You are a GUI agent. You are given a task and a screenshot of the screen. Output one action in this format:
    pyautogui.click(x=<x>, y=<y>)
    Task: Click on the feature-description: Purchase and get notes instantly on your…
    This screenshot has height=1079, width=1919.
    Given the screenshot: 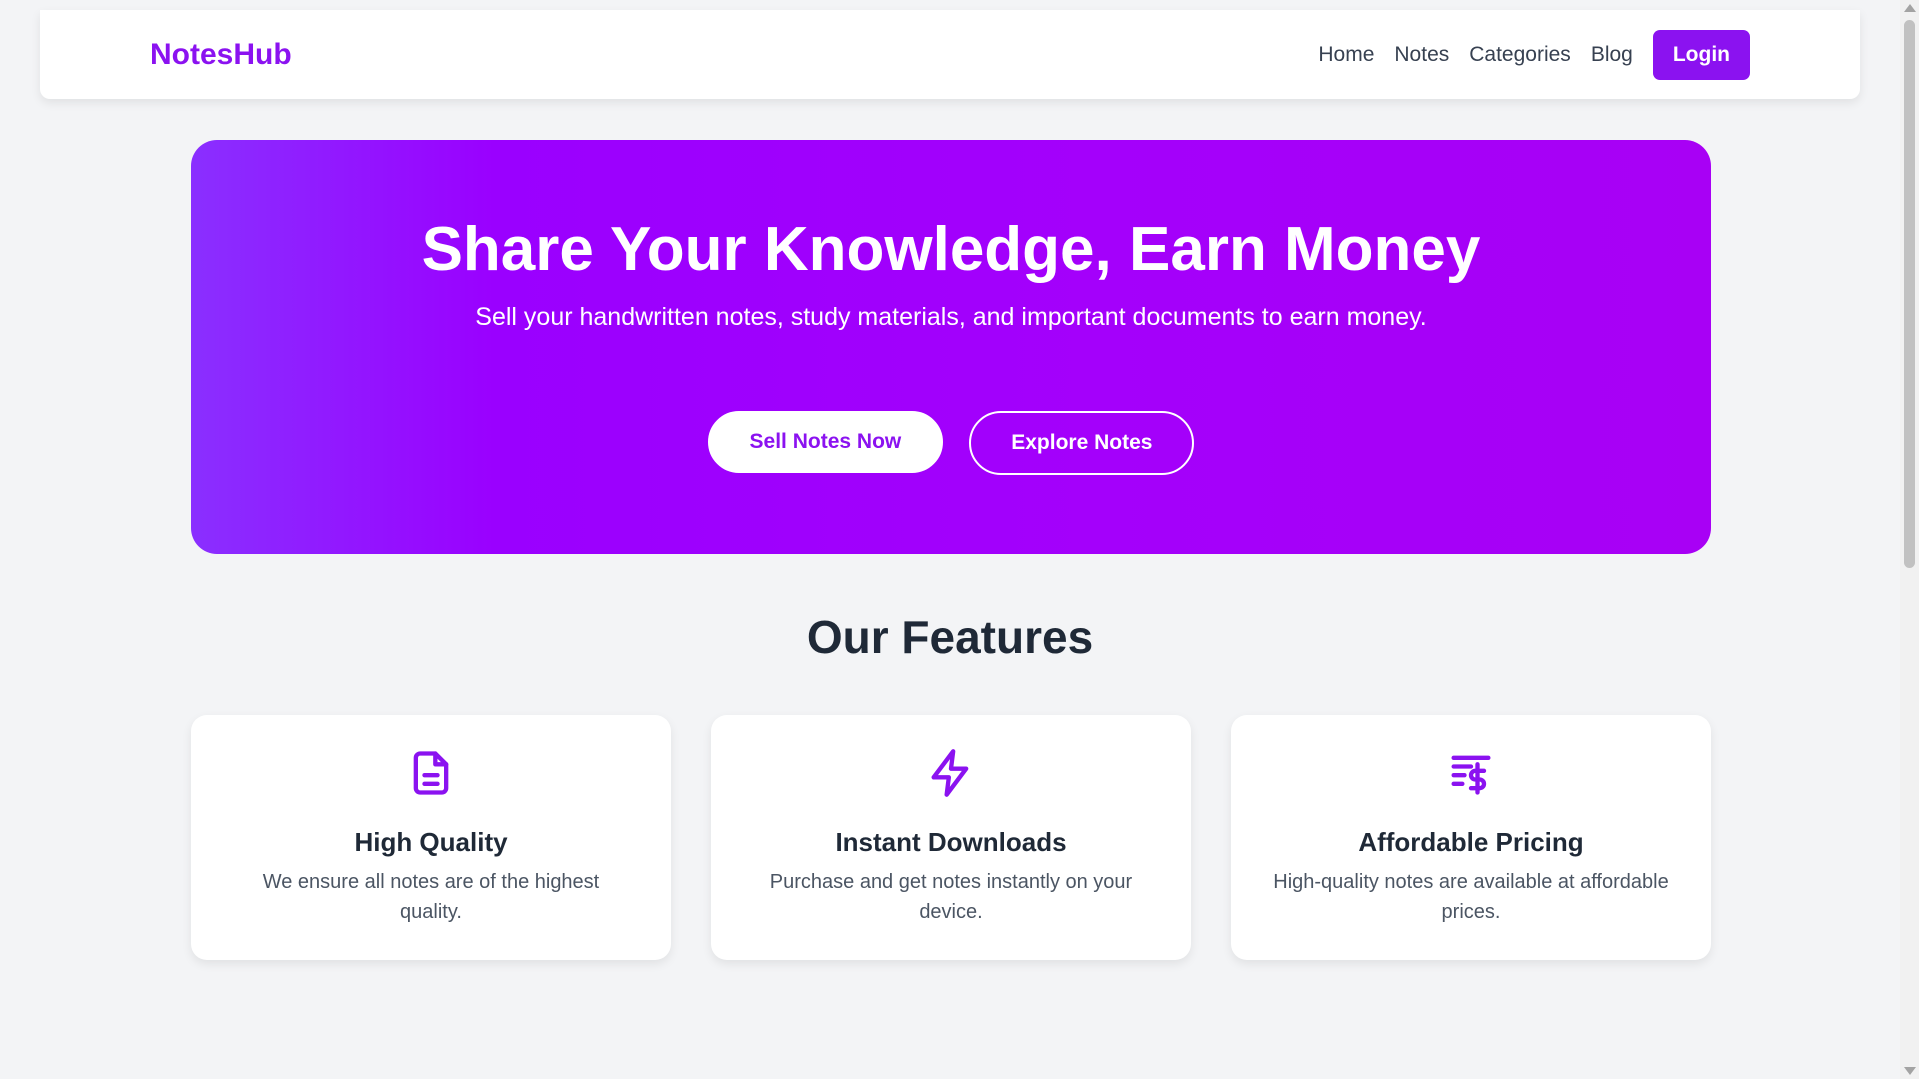 What is the action you would take?
    pyautogui.click(x=951, y=897)
    